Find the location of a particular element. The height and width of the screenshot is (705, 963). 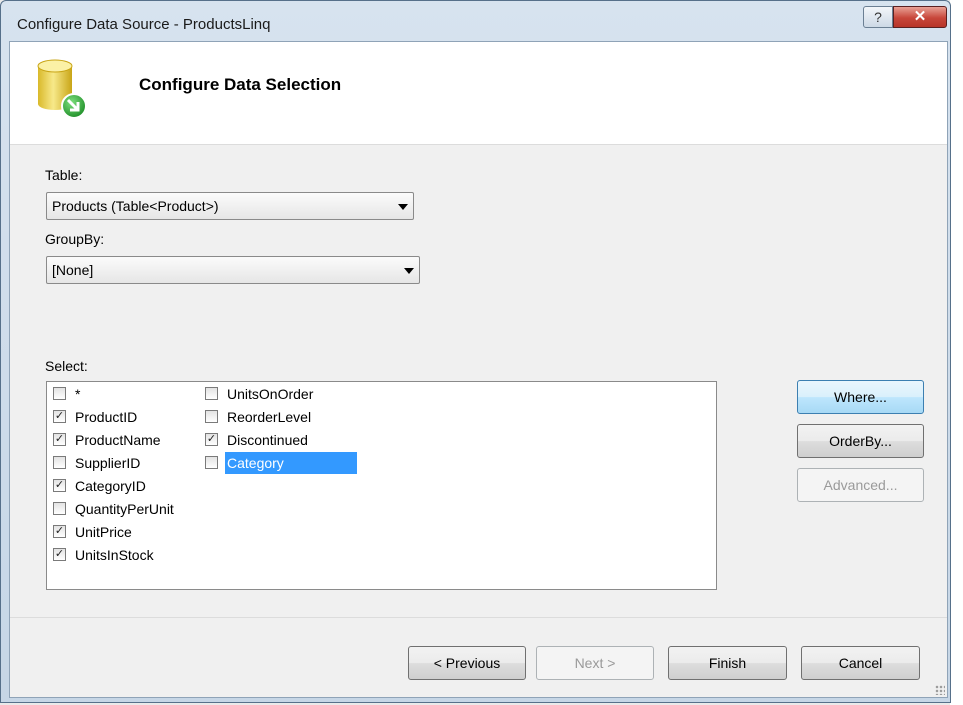

field-label: UnitsOnOrder is located at coordinates (270, 394).